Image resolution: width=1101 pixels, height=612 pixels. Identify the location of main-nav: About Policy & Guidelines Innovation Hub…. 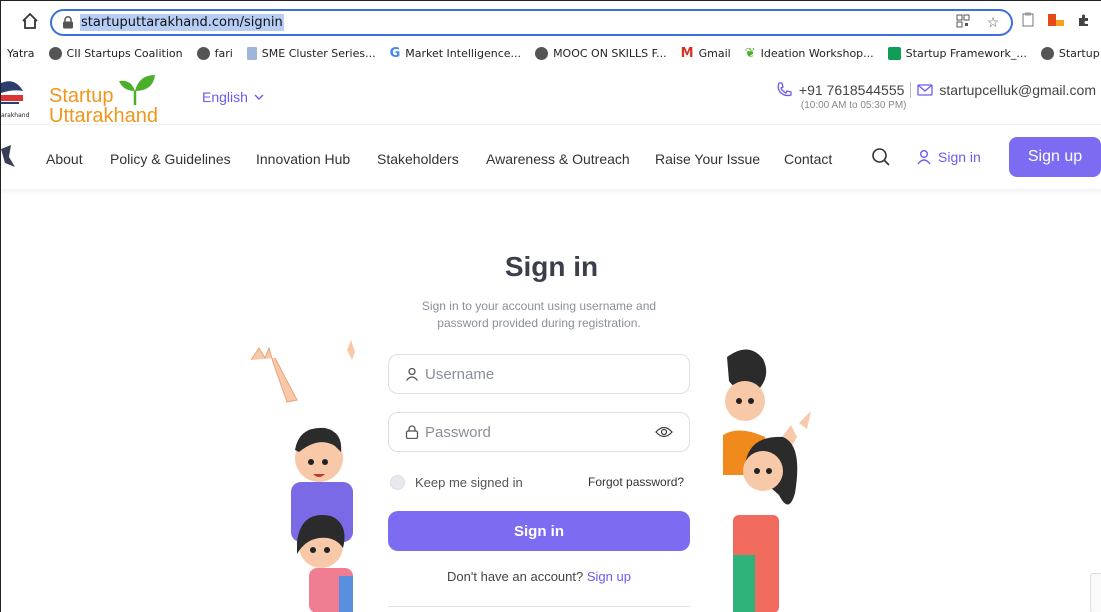
(551, 158).